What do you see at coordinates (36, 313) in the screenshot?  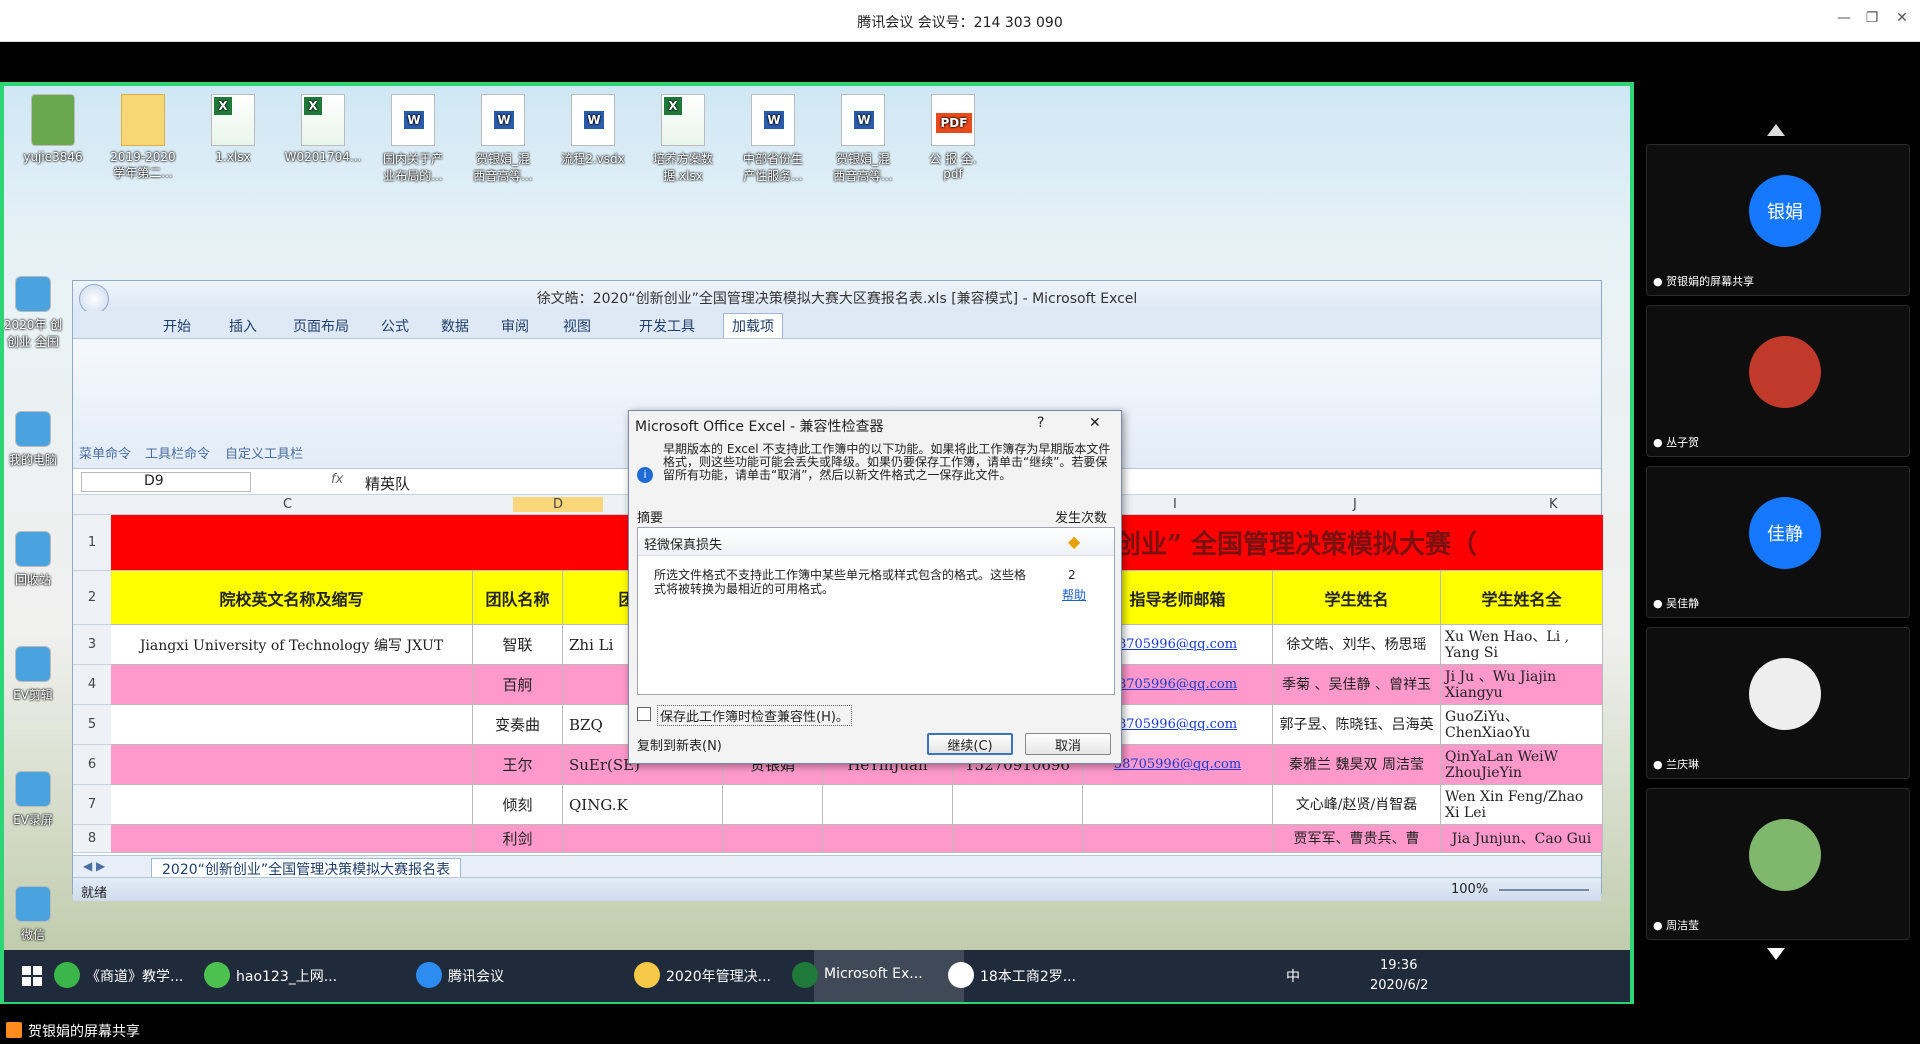 I see `desktop-left-icon: 2020年 创 创业 全国` at bounding box center [36, 313].